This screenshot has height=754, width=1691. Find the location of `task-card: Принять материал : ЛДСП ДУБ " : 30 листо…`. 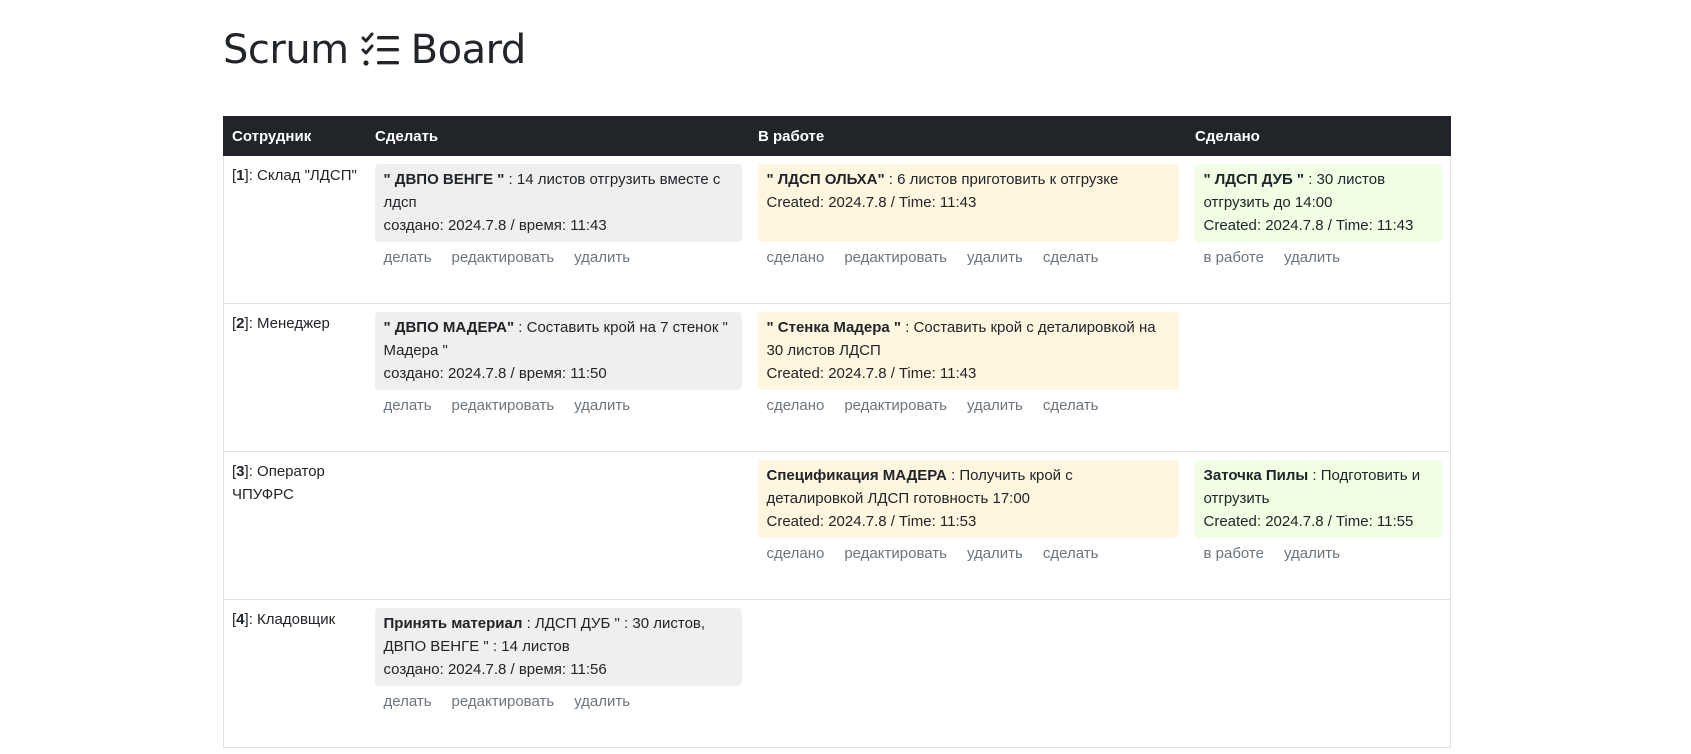

task-card: Принять материал : ЛДСП ДУБ " : 30 листо… is located at coordinates (558, 647).